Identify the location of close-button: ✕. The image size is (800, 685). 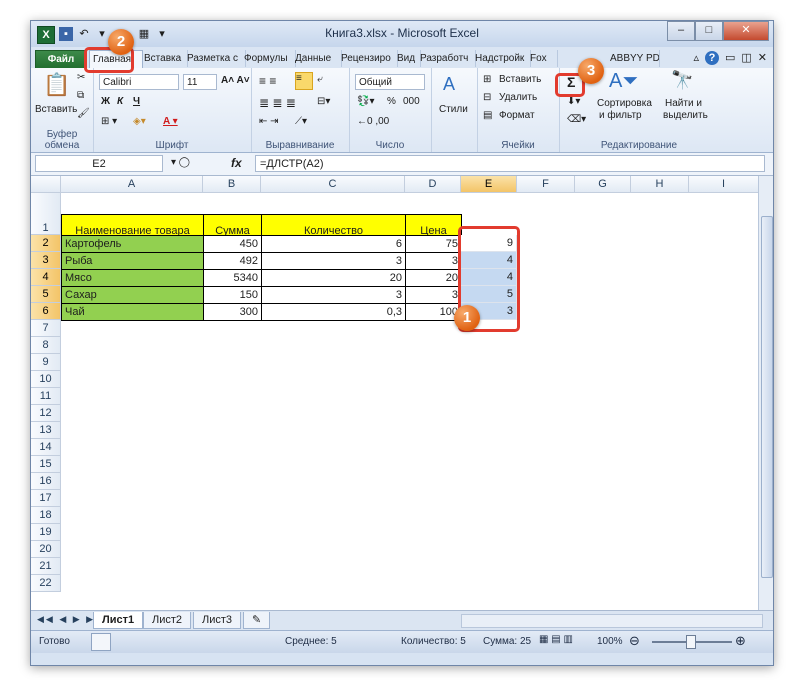
(746, 31).